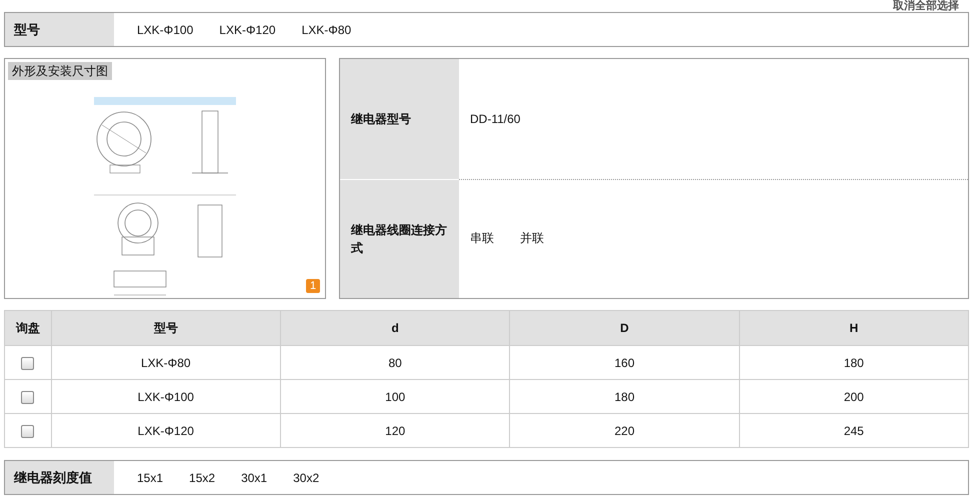 Image resolution: width=972 pixels, height=503 pixels. Describe the element at coordinates (625, 328) in the screenshot. I see `column-header: D` at that location.